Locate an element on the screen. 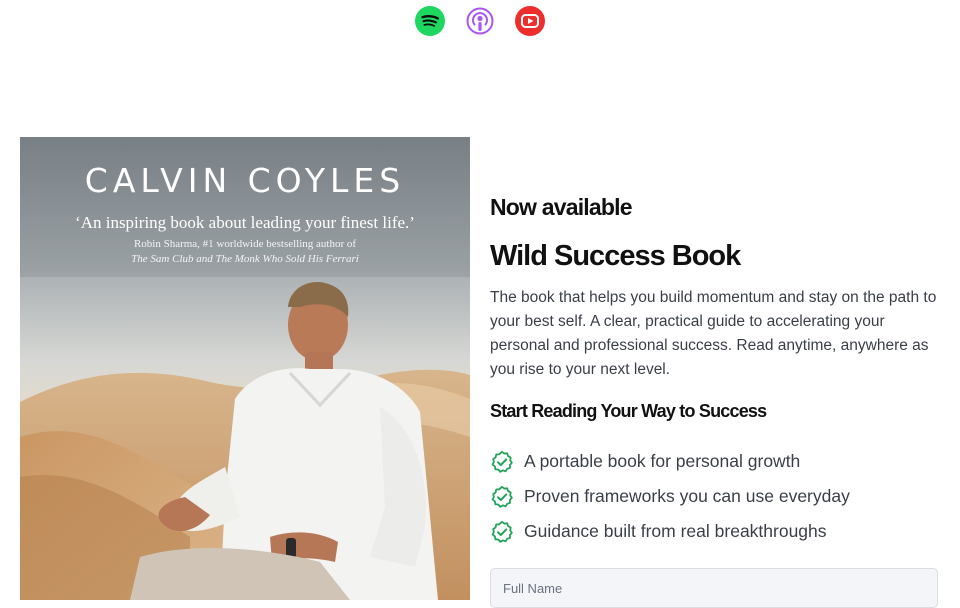 The height and width of the screenshot is (608, 960). book-title: Wild Success Book is located at coordinates (615, 256).